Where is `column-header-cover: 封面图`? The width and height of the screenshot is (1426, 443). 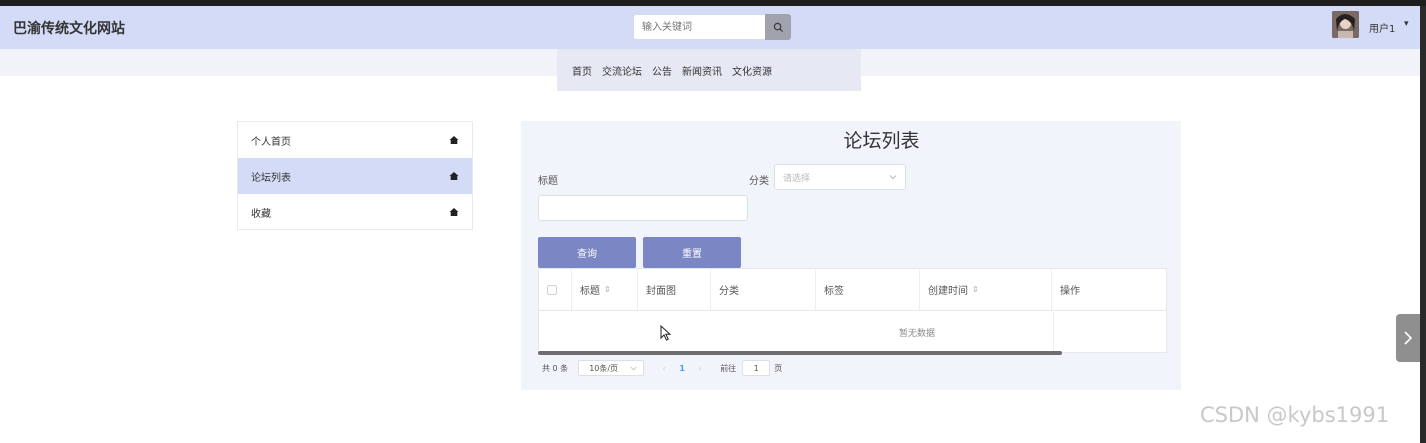 column-header-cover: 封面图 is located at coordinates (674, 289).